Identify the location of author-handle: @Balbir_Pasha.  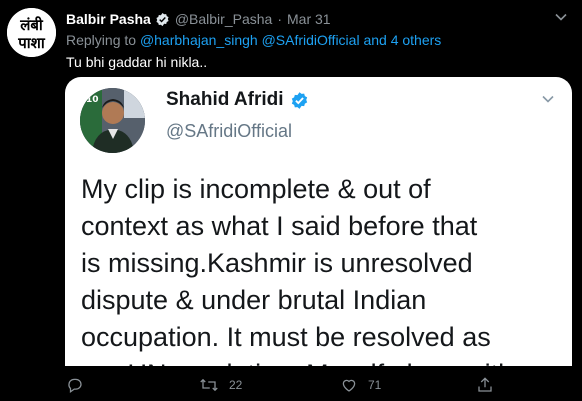
(224, 19).